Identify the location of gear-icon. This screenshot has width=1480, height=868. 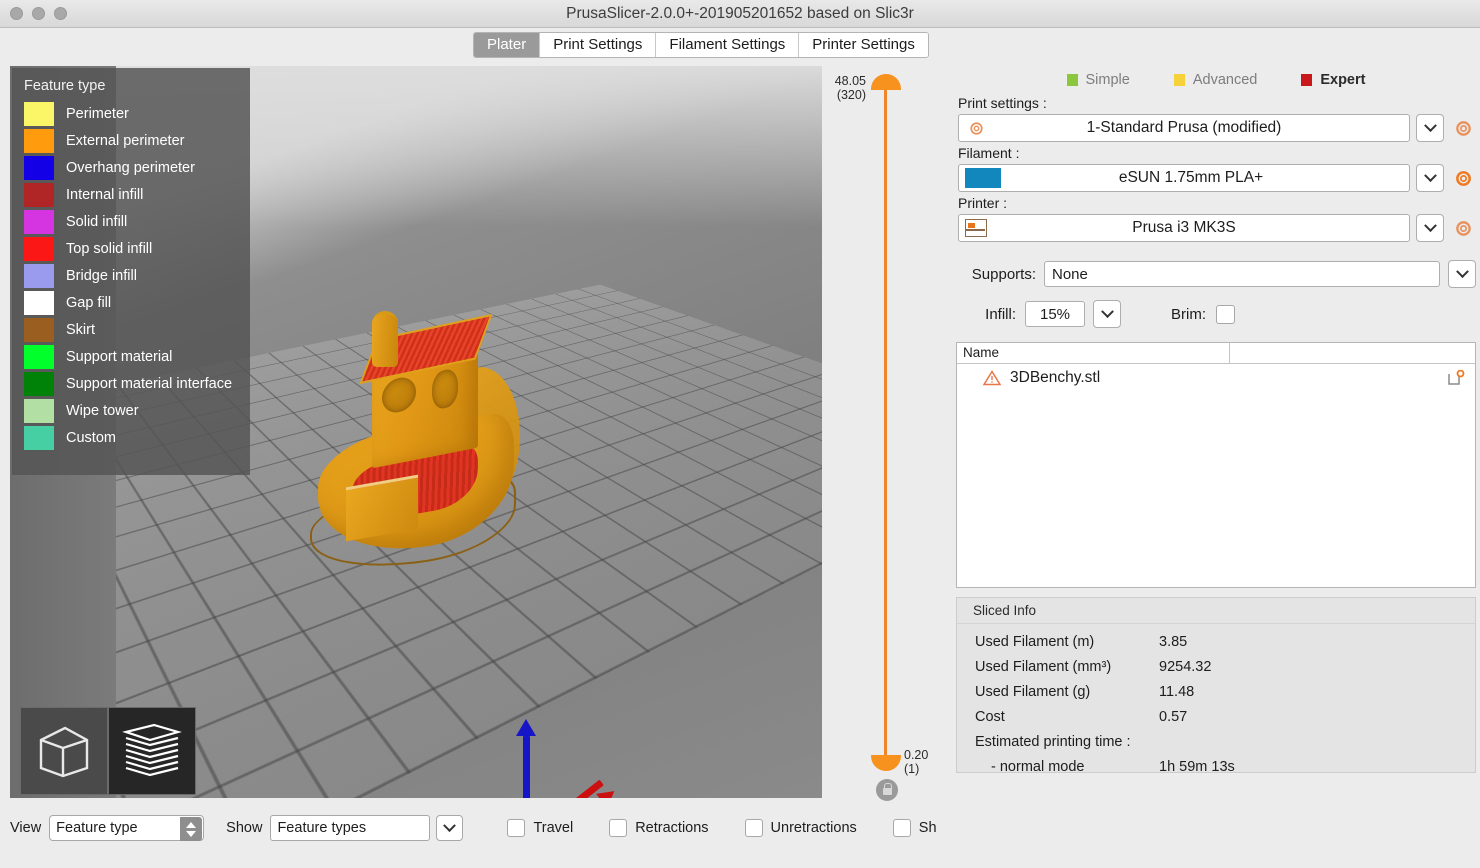
(1463, 178).